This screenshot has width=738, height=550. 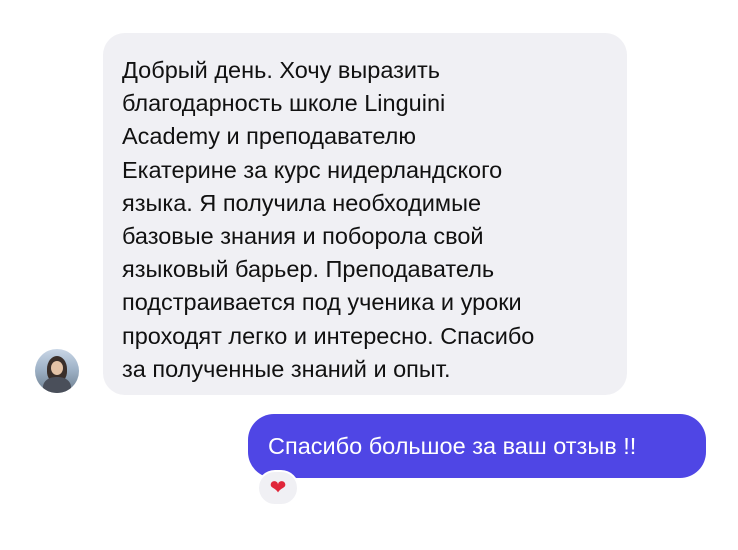 I want to click on message-reaction: ❤, so click(x=278, y=488).